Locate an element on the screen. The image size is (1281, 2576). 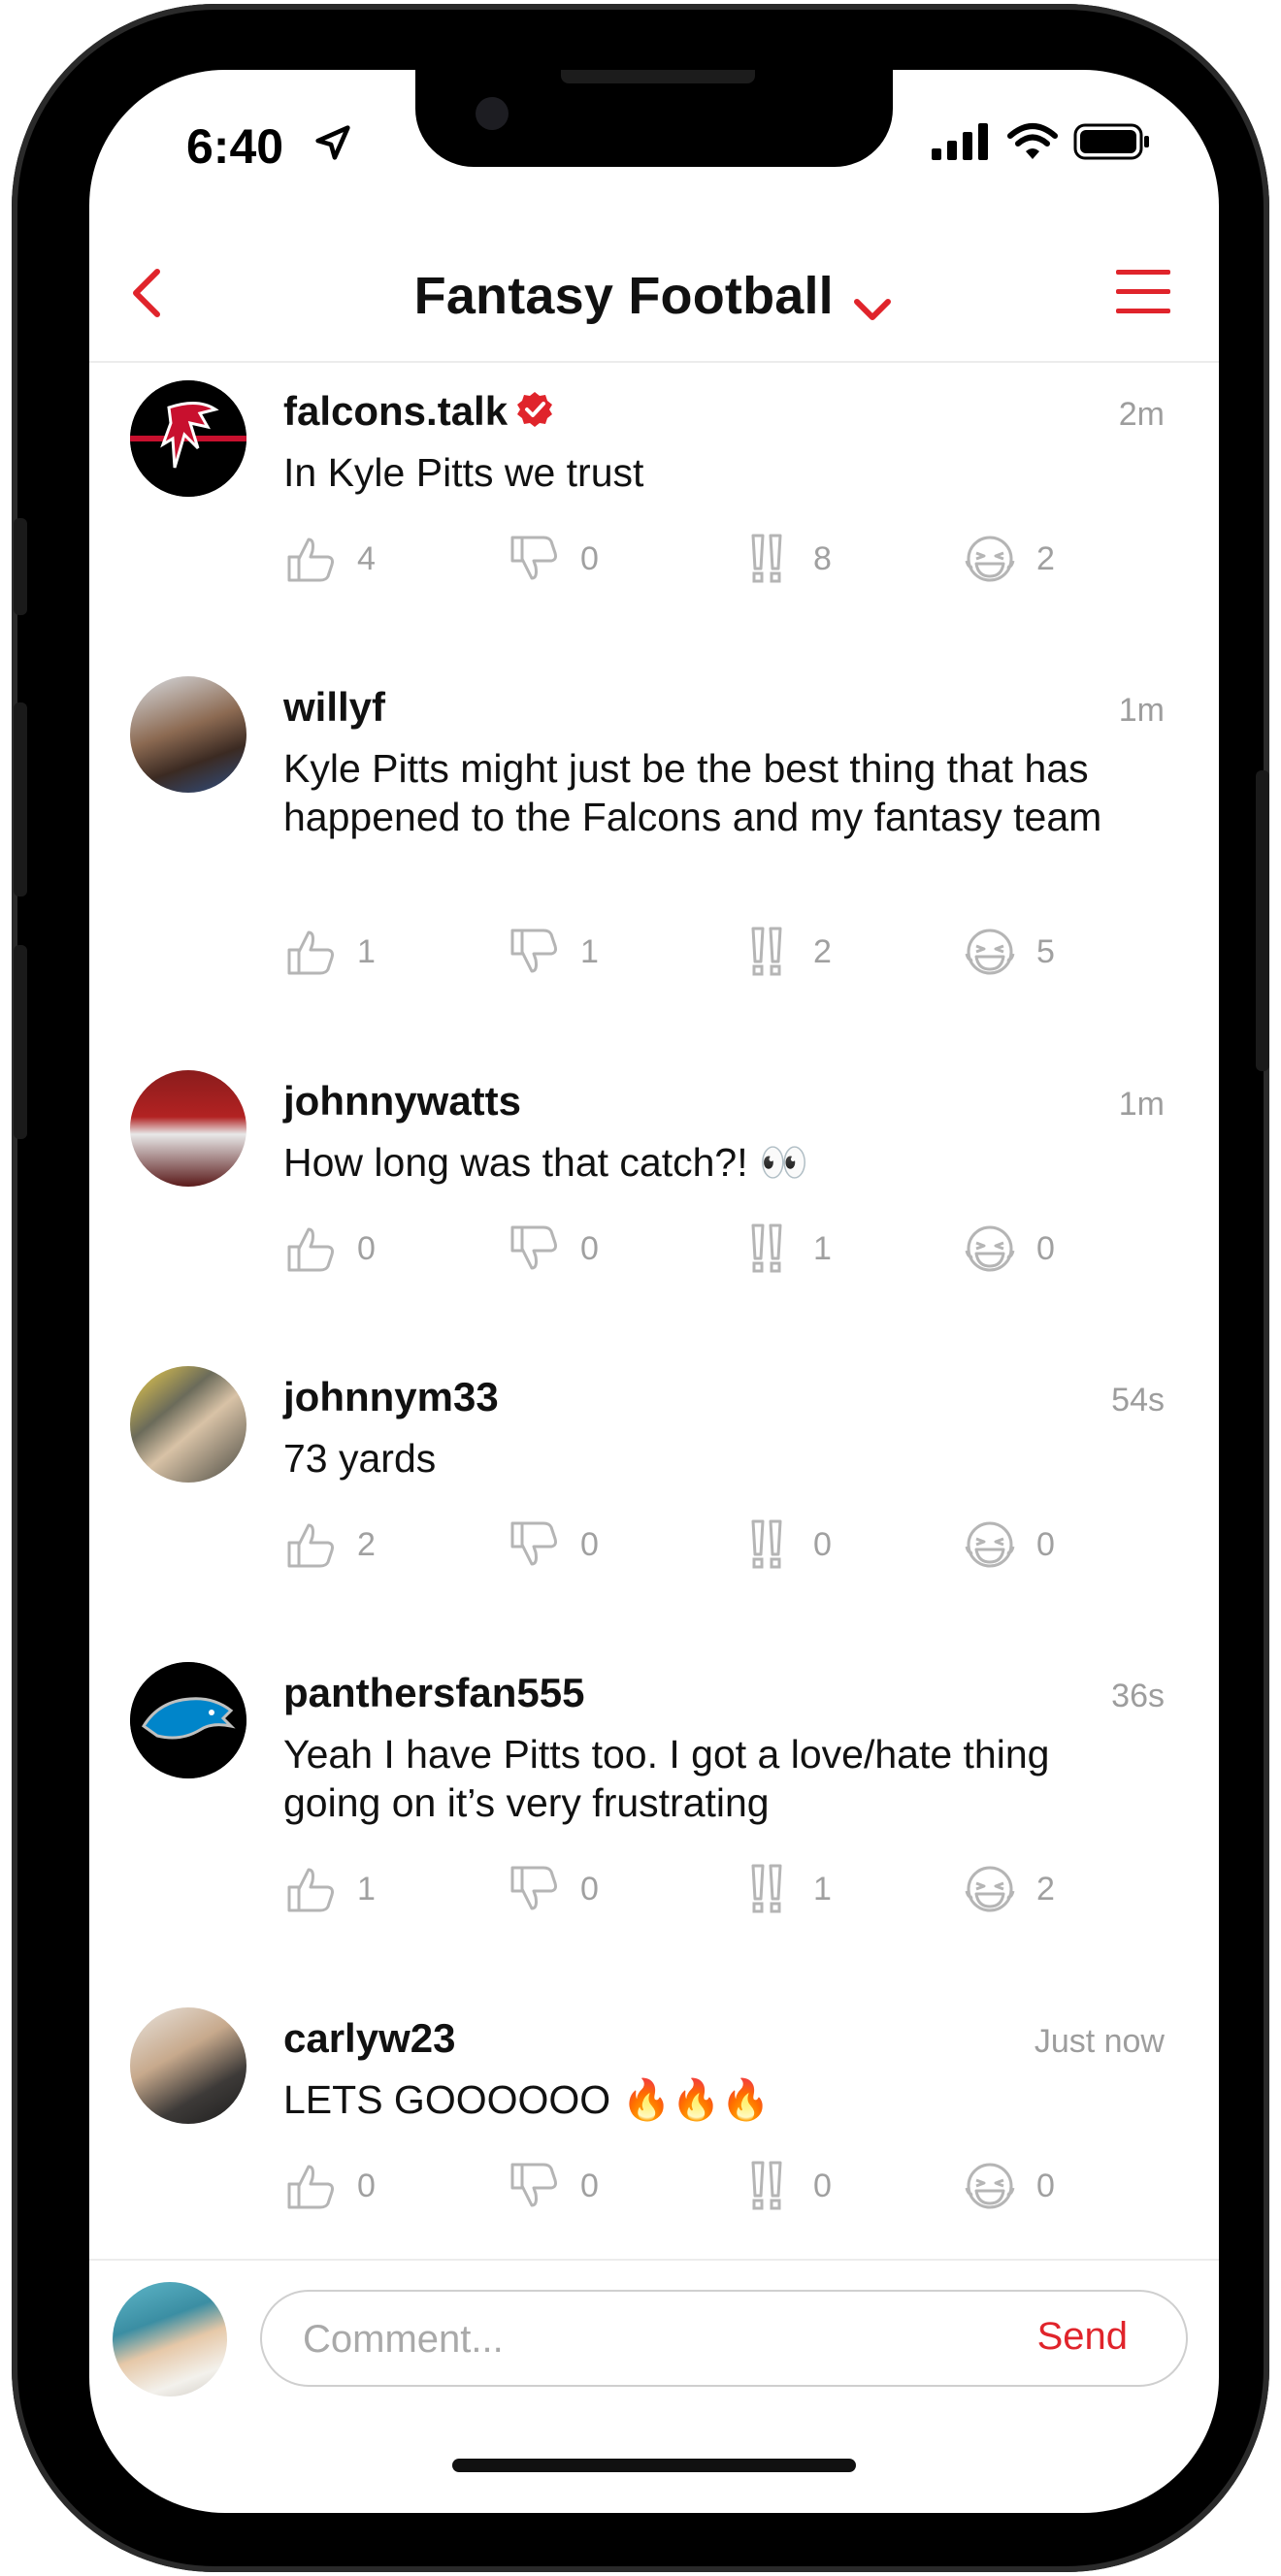
timestamp: 54s is located at coordinates (1138, 1400).